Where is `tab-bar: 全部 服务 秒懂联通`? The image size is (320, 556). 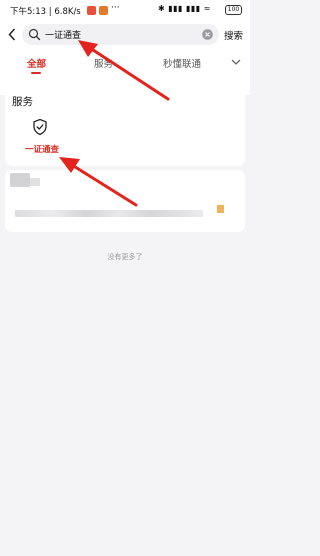
tab-bar: 全部 服务 秒懂联通 is located at coordinates (125, 65).